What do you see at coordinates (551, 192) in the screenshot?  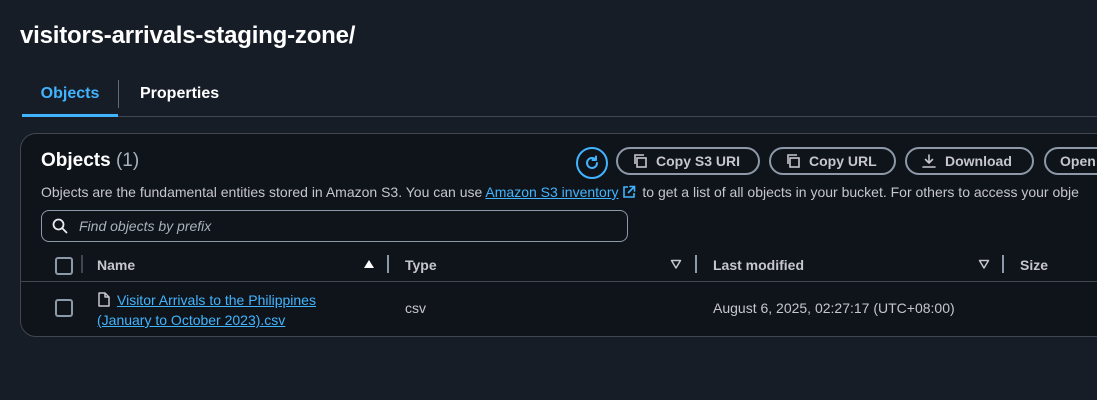 I see `s3-inventory-link: Amazon S3 inventory` at bounding box center [551, 192].